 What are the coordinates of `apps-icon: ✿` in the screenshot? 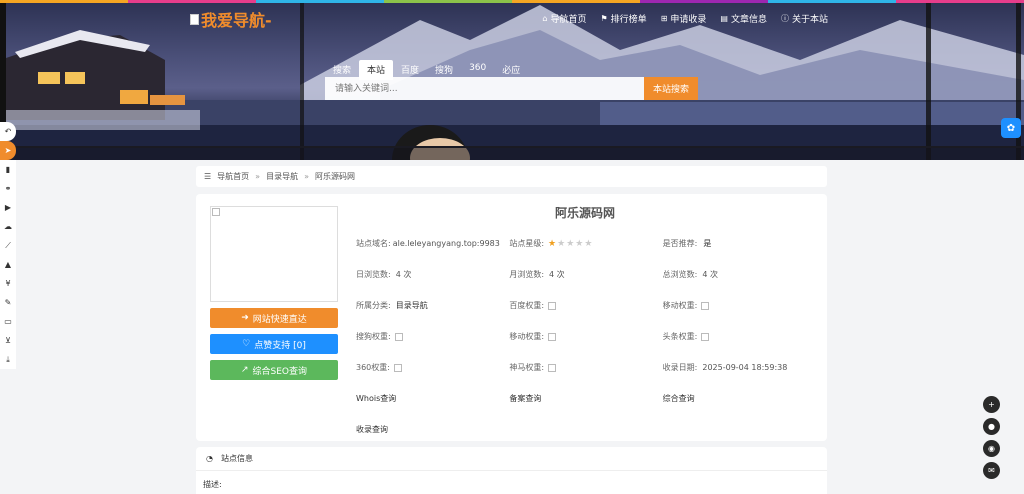 It's located at (1011, 128).